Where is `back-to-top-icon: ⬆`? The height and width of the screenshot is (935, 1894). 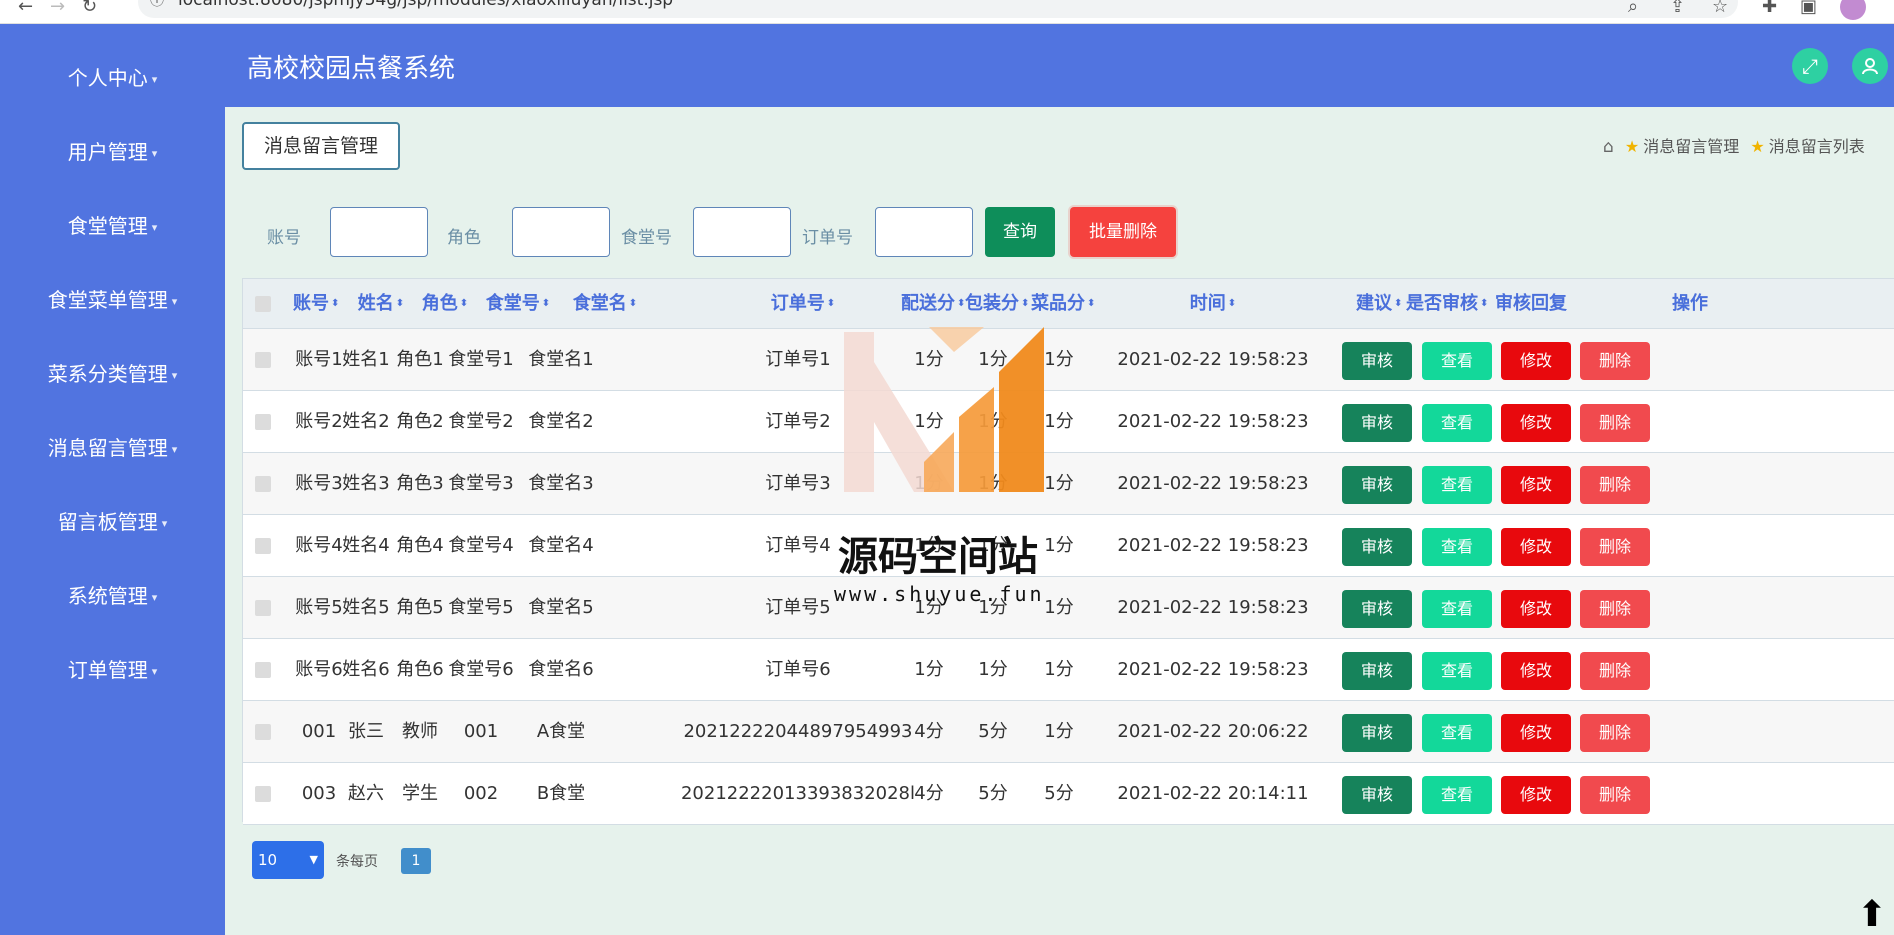
back-to-top-icon: ⬆ is located at coordinates (1872, 915).